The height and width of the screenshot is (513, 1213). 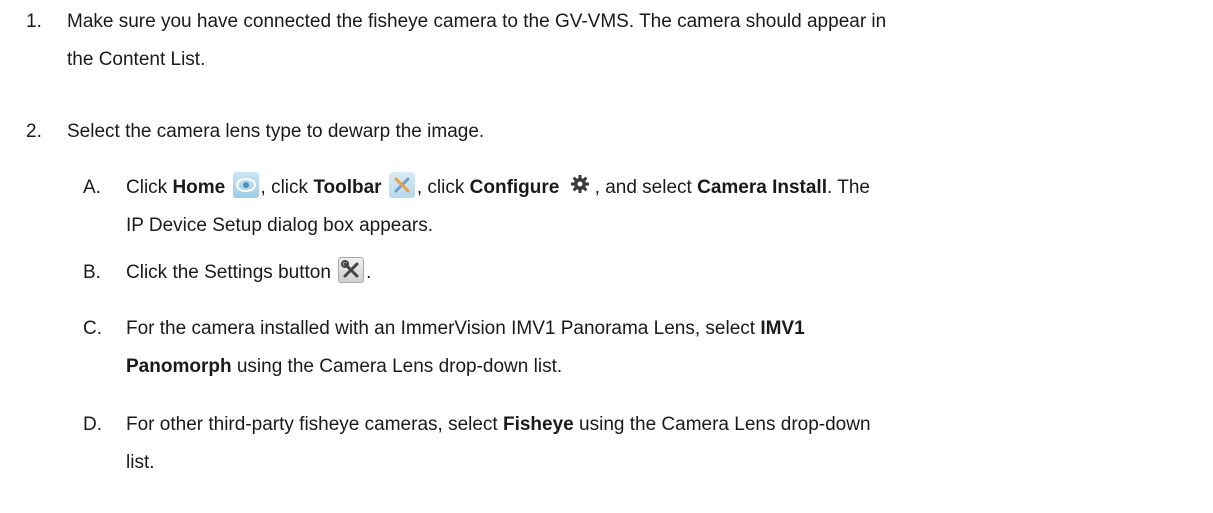 I want to click on step-1-number: 1., so click(x=34, y=21).